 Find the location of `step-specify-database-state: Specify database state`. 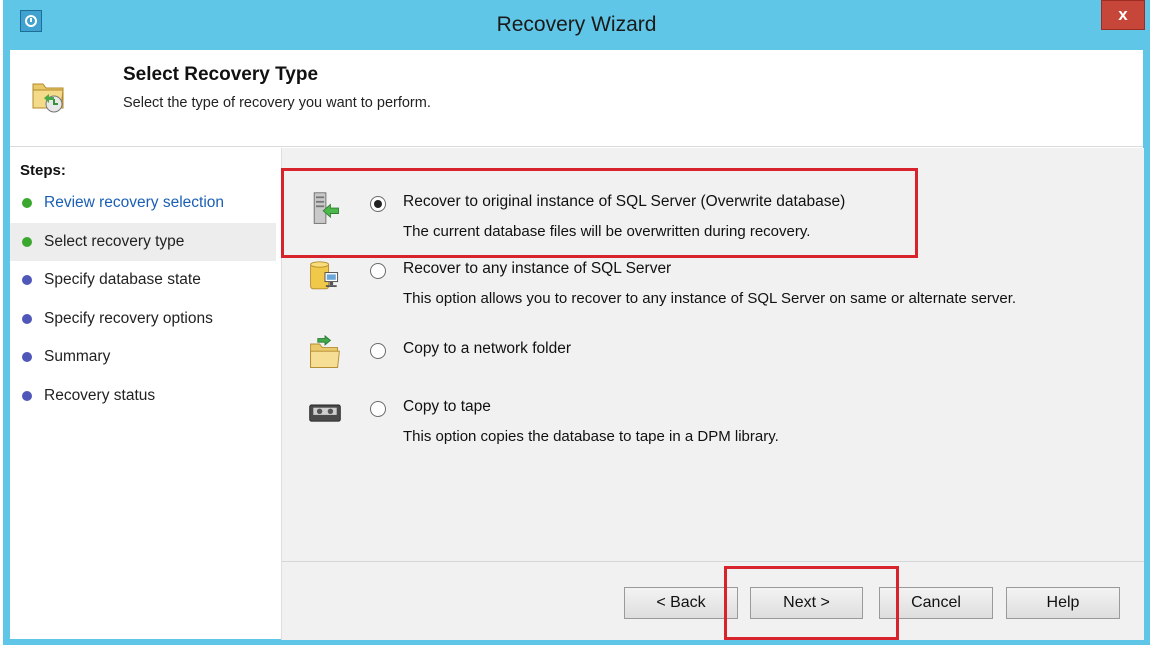

step-specify-database-state: Specify database state is located at coordinates (143, 280).